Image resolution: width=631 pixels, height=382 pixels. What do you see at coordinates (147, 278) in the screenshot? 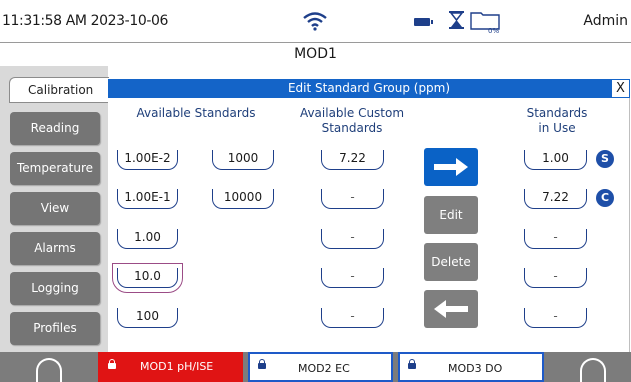
I see `available-standard-selected: 10.0` at bounding box center [147, 278].